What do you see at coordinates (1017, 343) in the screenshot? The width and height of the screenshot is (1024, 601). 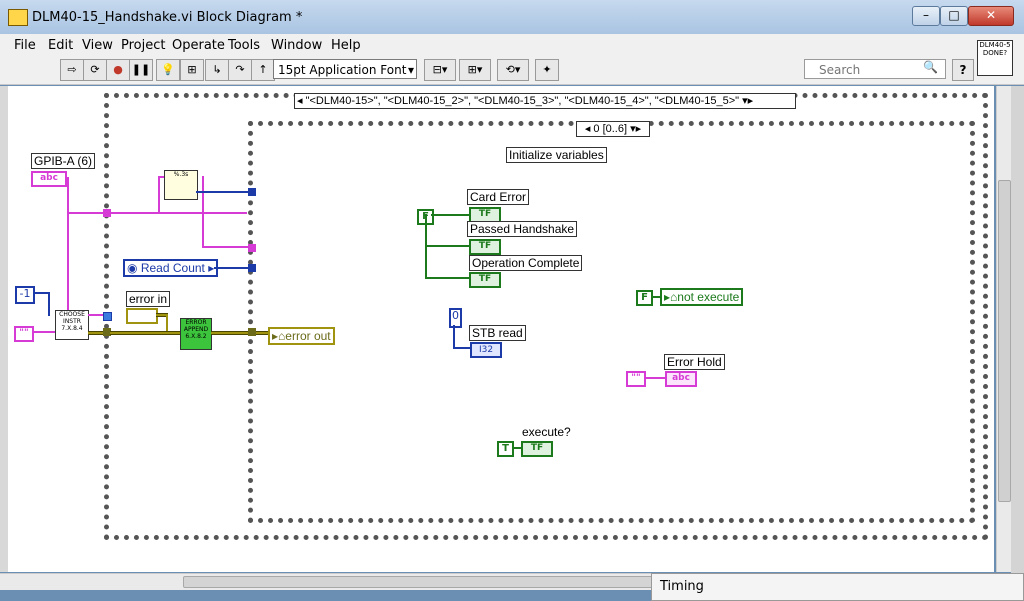 I see `right-edge` at bounding box center [1017, 343].